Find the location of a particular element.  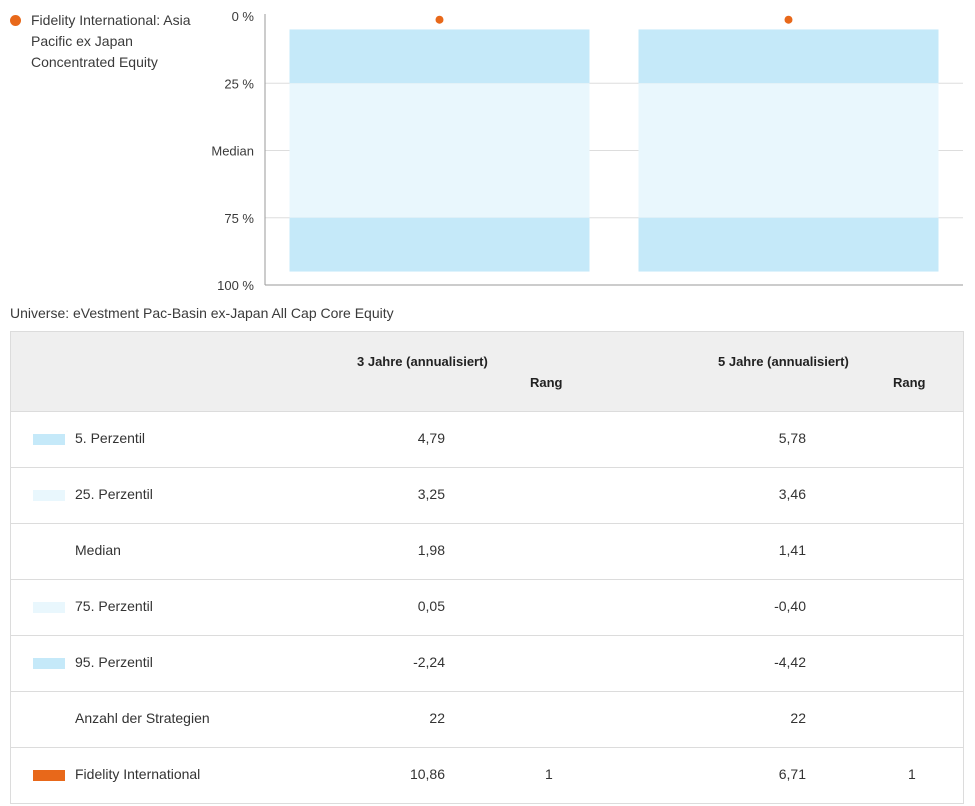

row-label: 95. Perzentil is located at coordinates (114, 662).